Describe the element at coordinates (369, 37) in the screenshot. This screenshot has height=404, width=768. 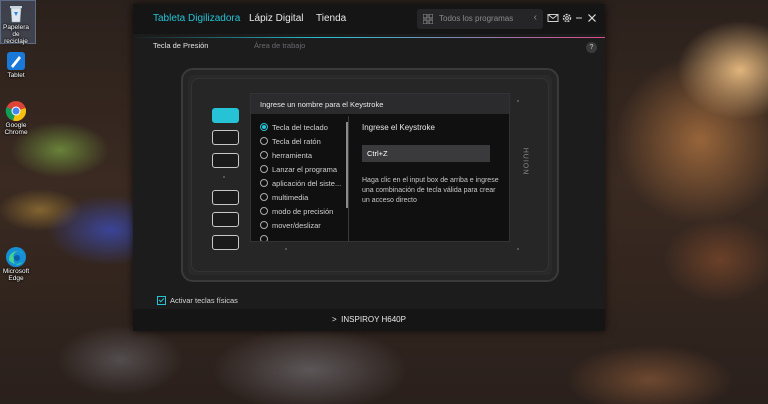
I see `tab-underline` at that location.